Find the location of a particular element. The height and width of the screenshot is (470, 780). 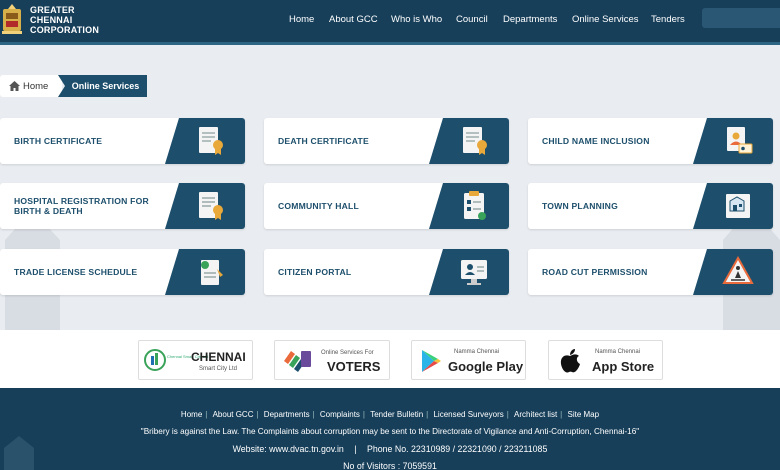

service-card-label: BIRTH CERTIFICATE is located at coordinates (58, 141).